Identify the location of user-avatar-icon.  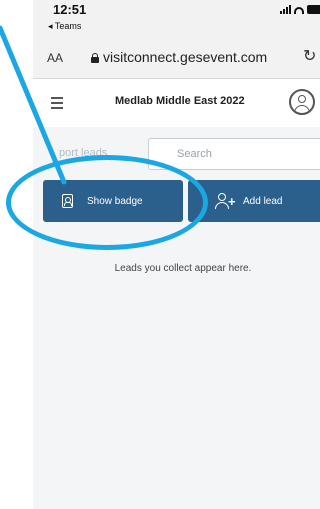
(302, 102).